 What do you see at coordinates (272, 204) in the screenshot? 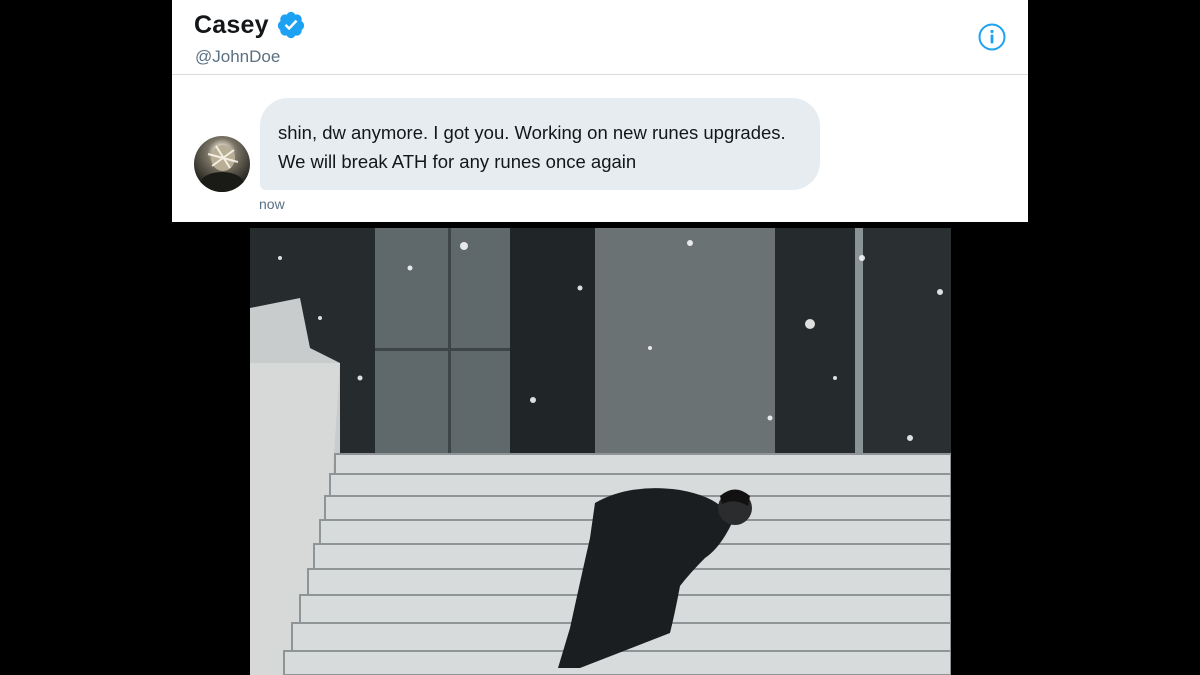
I see `message-timestamp: now` at bounding box center [272, 204].